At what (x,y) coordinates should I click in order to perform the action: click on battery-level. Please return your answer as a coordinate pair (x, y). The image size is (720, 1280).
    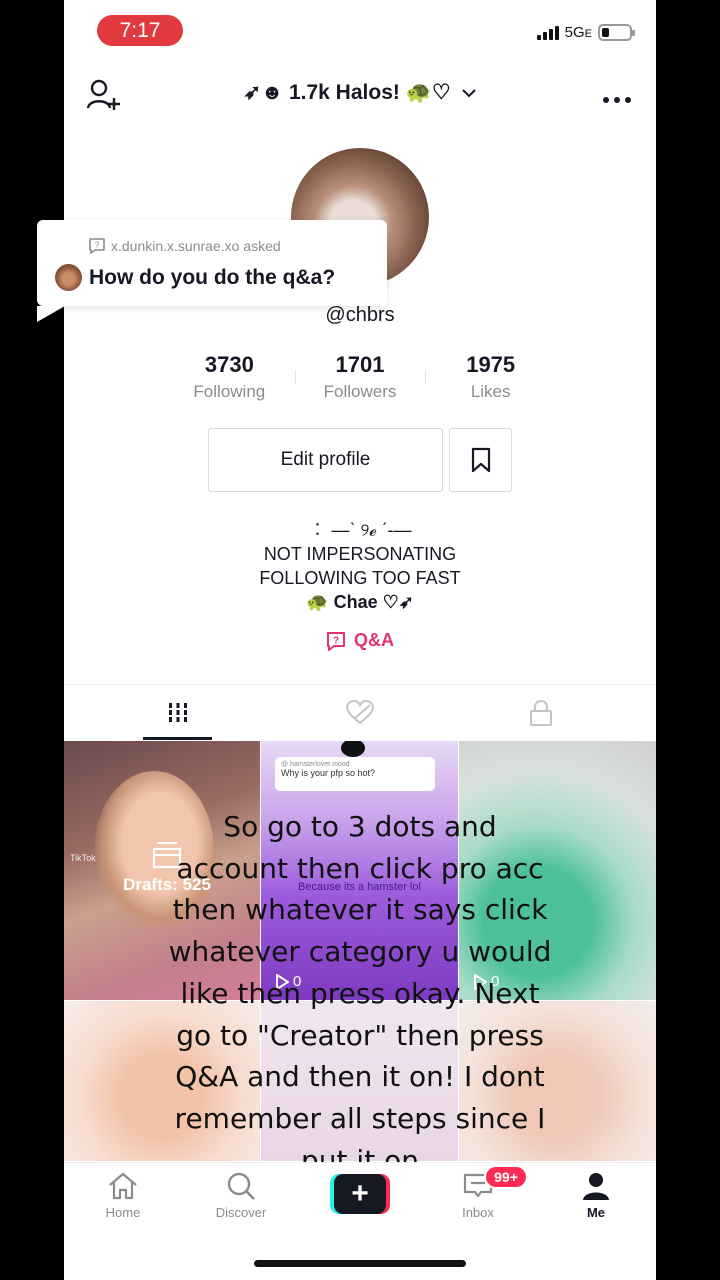
    Looking at the image, I should click on (605, 32).